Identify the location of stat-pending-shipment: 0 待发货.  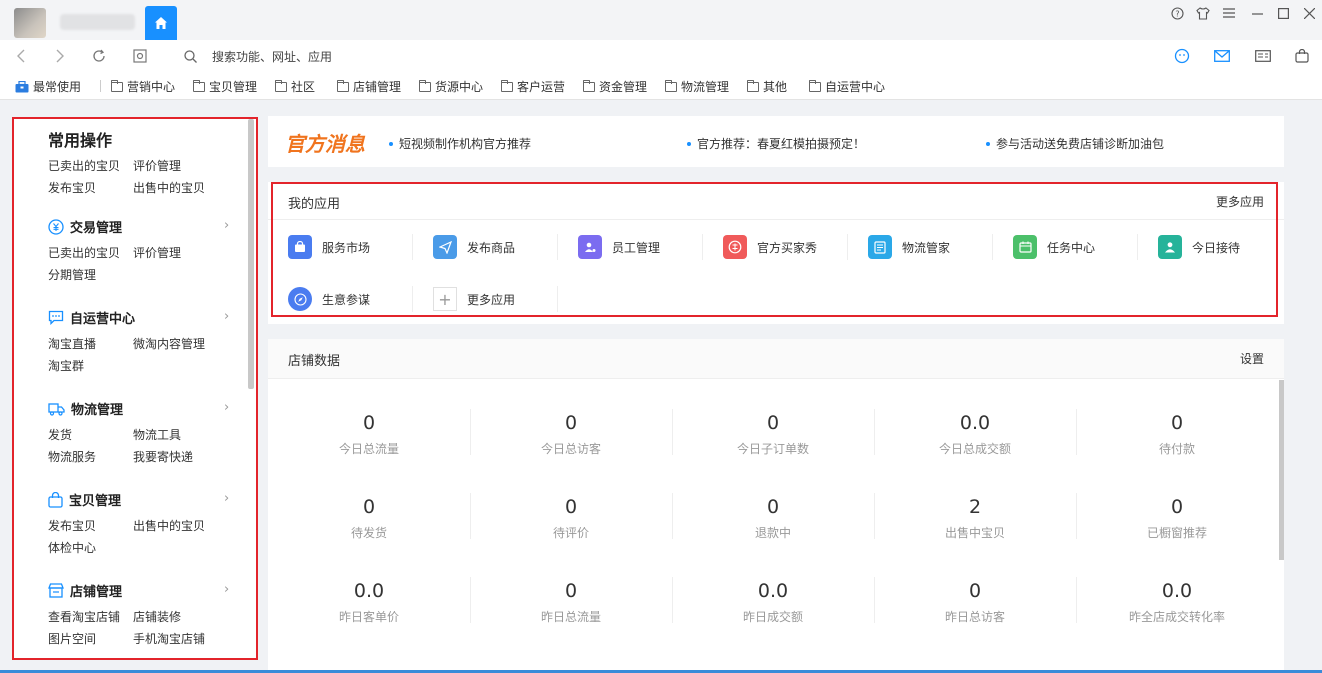
(369, 518).